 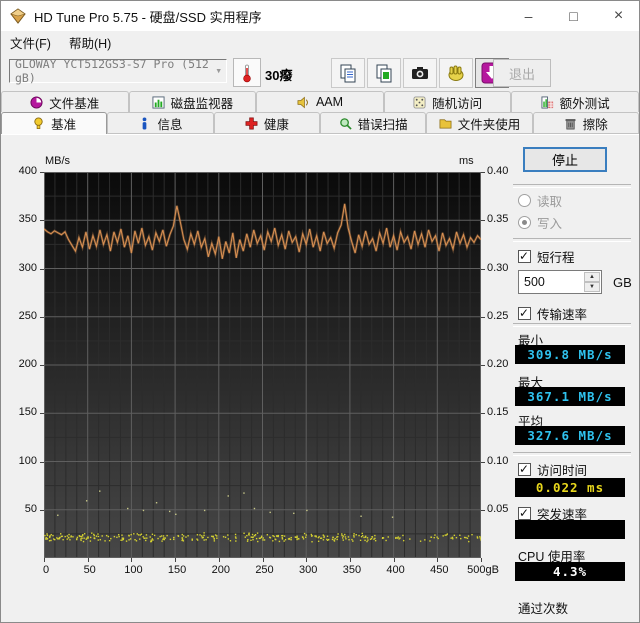 I want to click on copy-text-button, so click(x=348, y=73).